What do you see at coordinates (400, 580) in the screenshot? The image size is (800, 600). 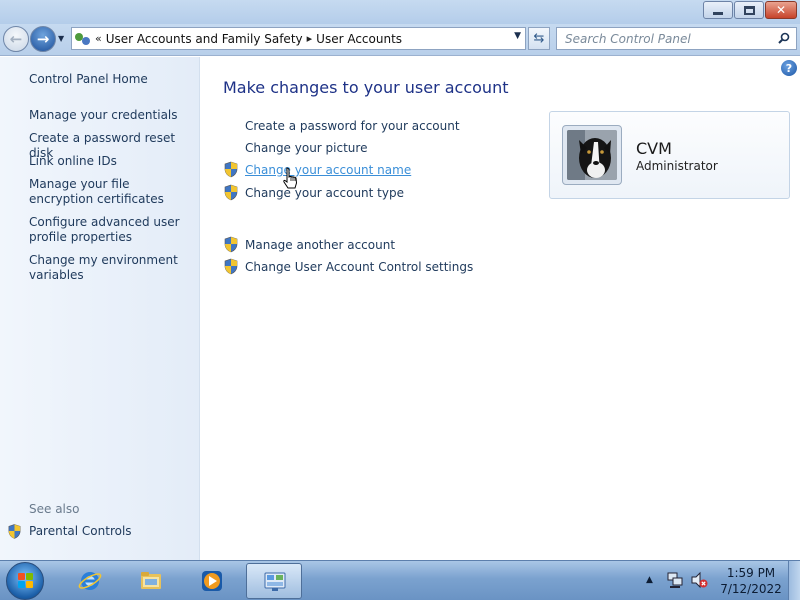 I see `taskbar: ▲ 1:59 PM 7/12/2022` at bounding box center [400, 580].